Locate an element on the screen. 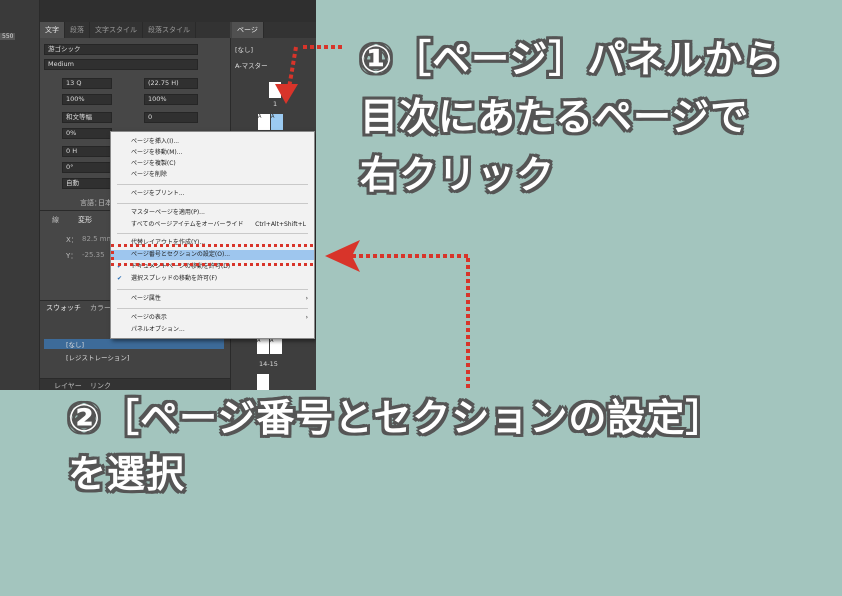 Image resolution: width=842 pixels, height=596 pixels. callout-step1-line3: 右クリック is located at coordinates (458, 175).